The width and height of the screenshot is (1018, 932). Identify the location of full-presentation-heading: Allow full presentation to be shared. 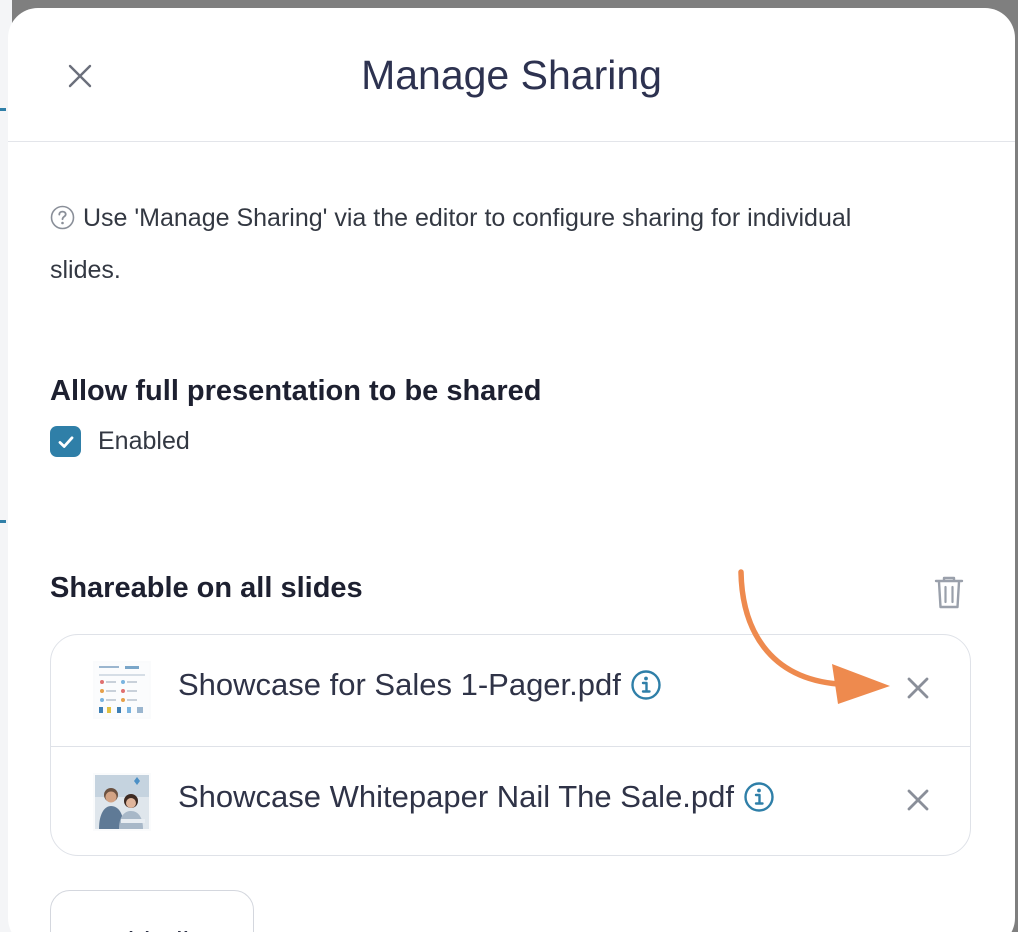
(296, 391).